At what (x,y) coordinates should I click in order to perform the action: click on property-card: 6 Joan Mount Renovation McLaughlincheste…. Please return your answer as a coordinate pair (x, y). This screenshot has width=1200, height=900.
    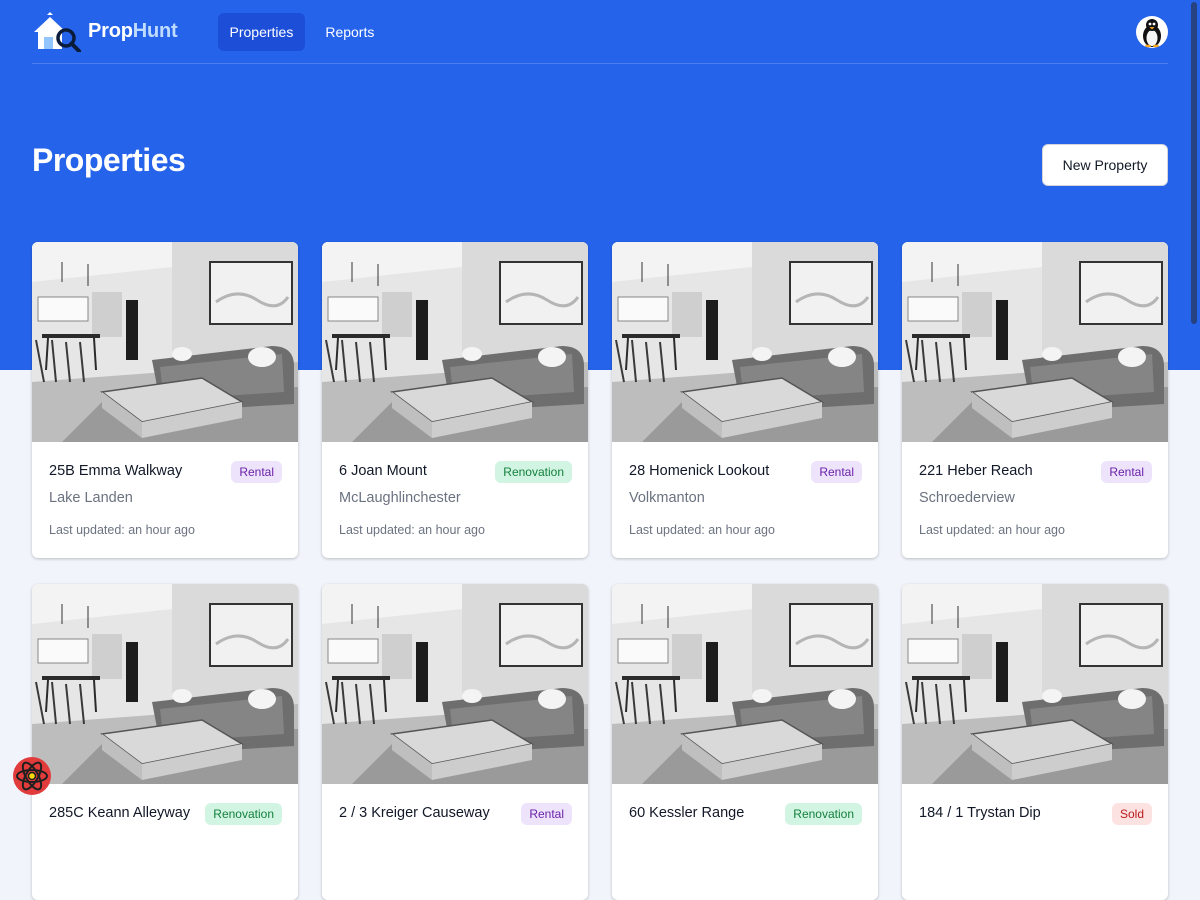
    Looking at the image, I should click on (455, 400).